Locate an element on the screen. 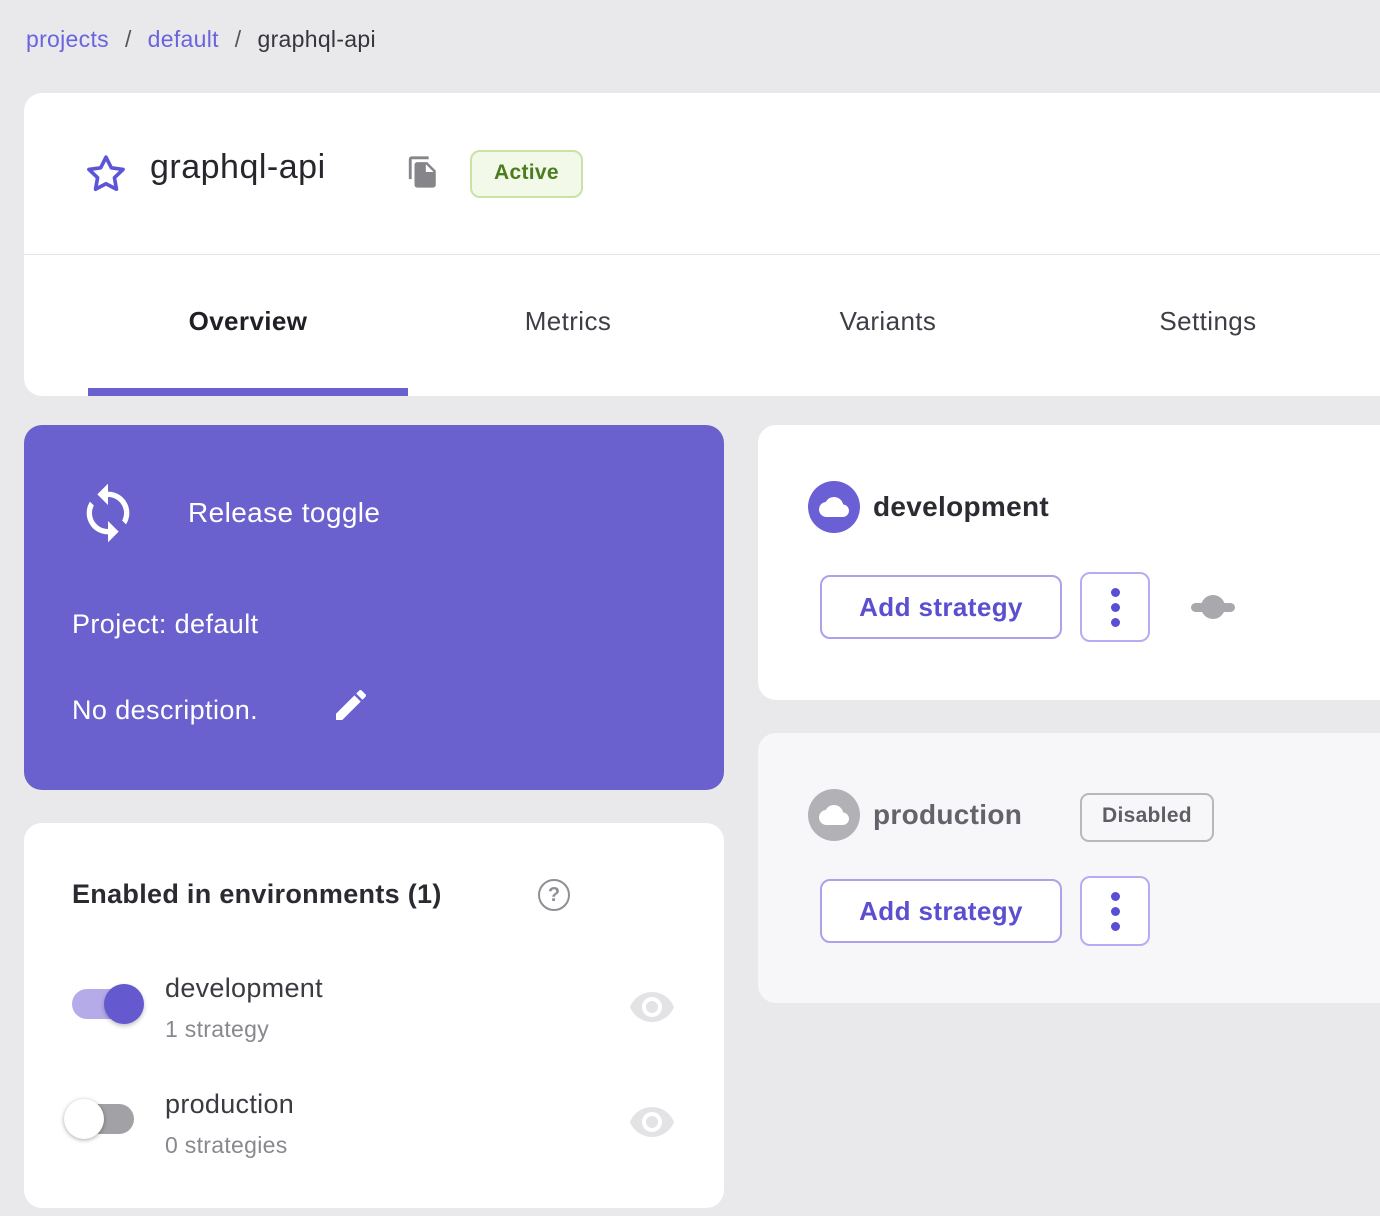  active-tab-indicator is located at coordinates (248, 392).